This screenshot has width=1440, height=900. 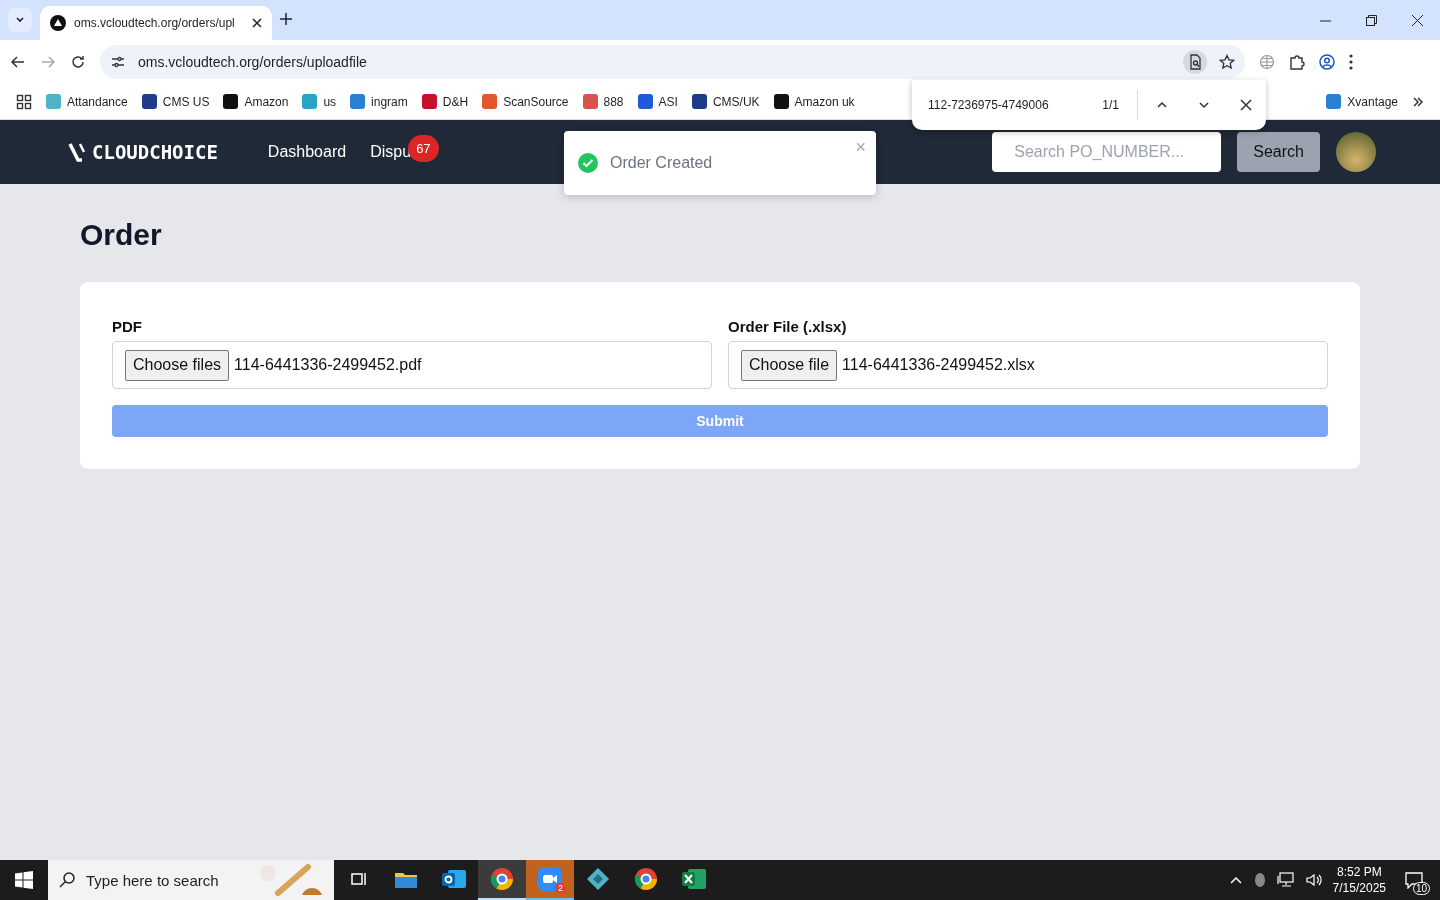 I want to click on file-name: 114-6441336-2499452.xlsx, so click(x=938, y=365).